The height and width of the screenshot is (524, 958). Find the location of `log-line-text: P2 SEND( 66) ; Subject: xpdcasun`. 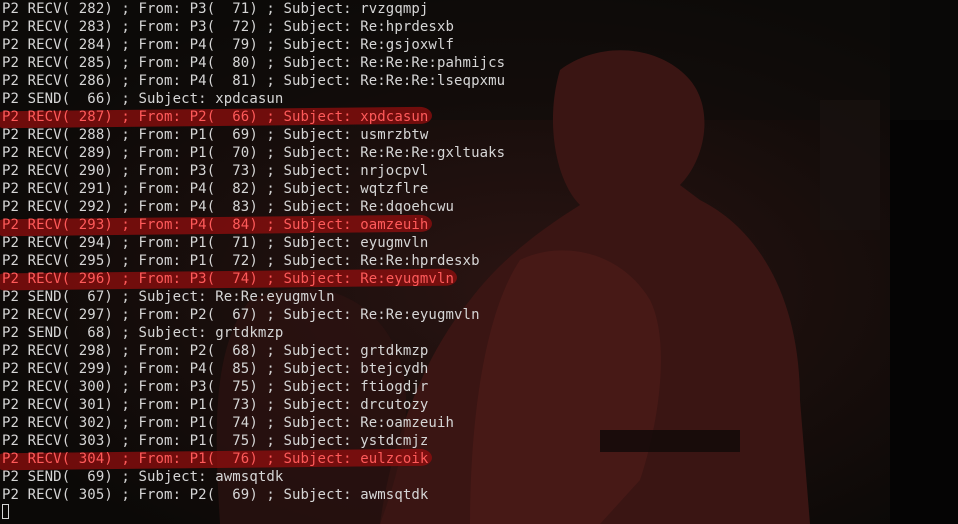

log-line-text: P2 SEND( 66) ; Subject: xpdcasun is located at coordinates (143, 99).